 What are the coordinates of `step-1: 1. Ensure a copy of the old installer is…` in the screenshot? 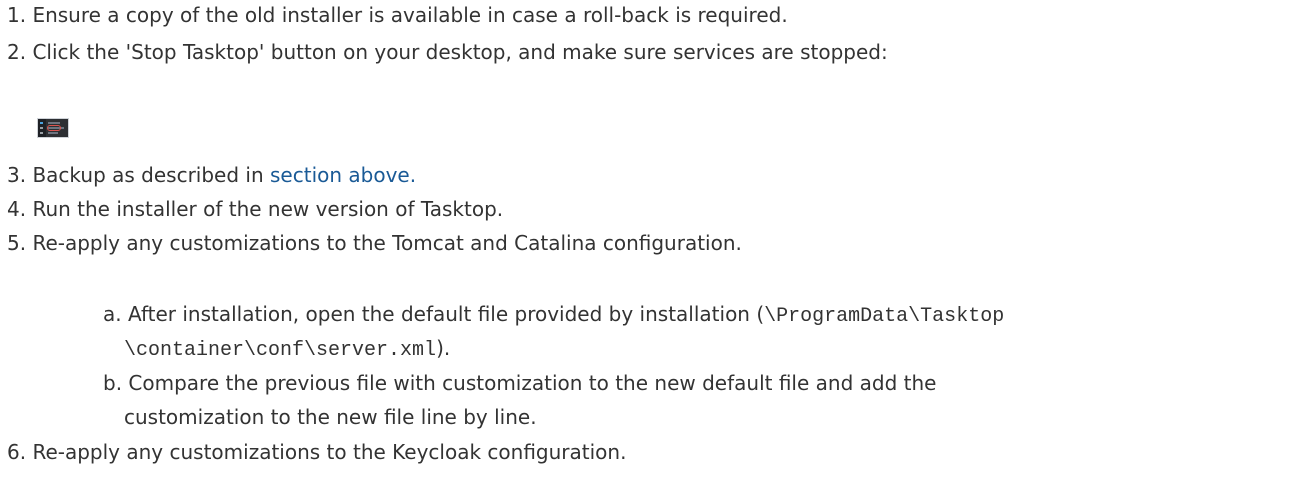 It's located at (397, 15).